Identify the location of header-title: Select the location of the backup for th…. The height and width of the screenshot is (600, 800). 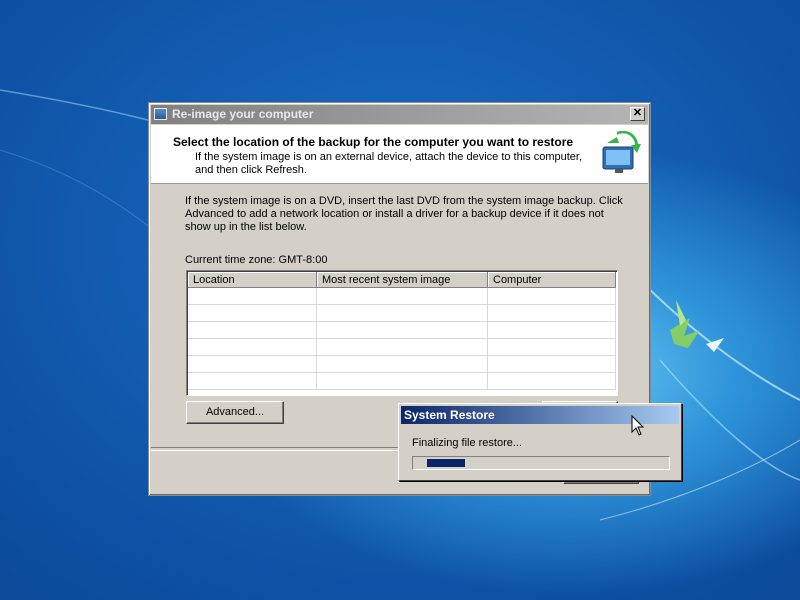
(373, 142).